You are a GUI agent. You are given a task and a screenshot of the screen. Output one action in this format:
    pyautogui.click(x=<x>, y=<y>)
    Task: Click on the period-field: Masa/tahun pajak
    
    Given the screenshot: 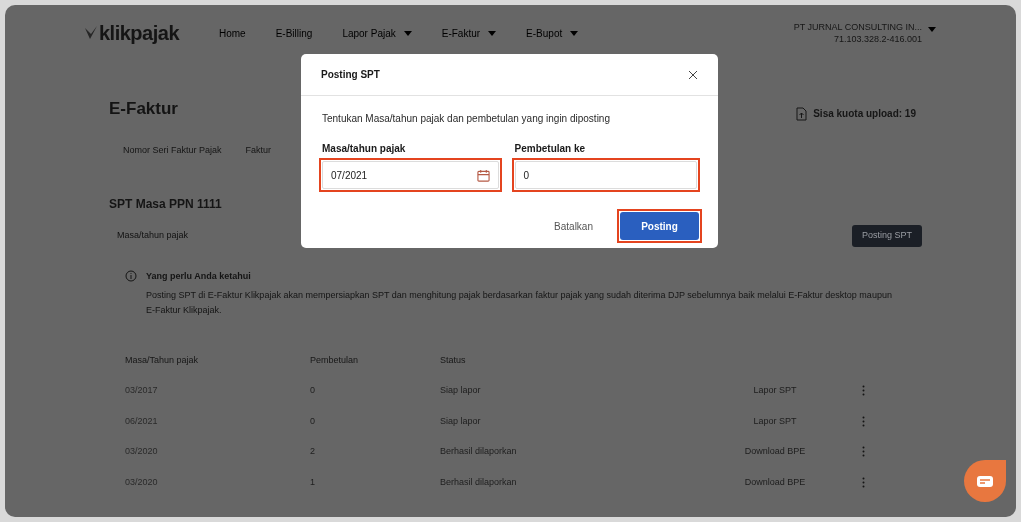 What is the action you would take?
    pyautogui.click(x=164, y=236)
    